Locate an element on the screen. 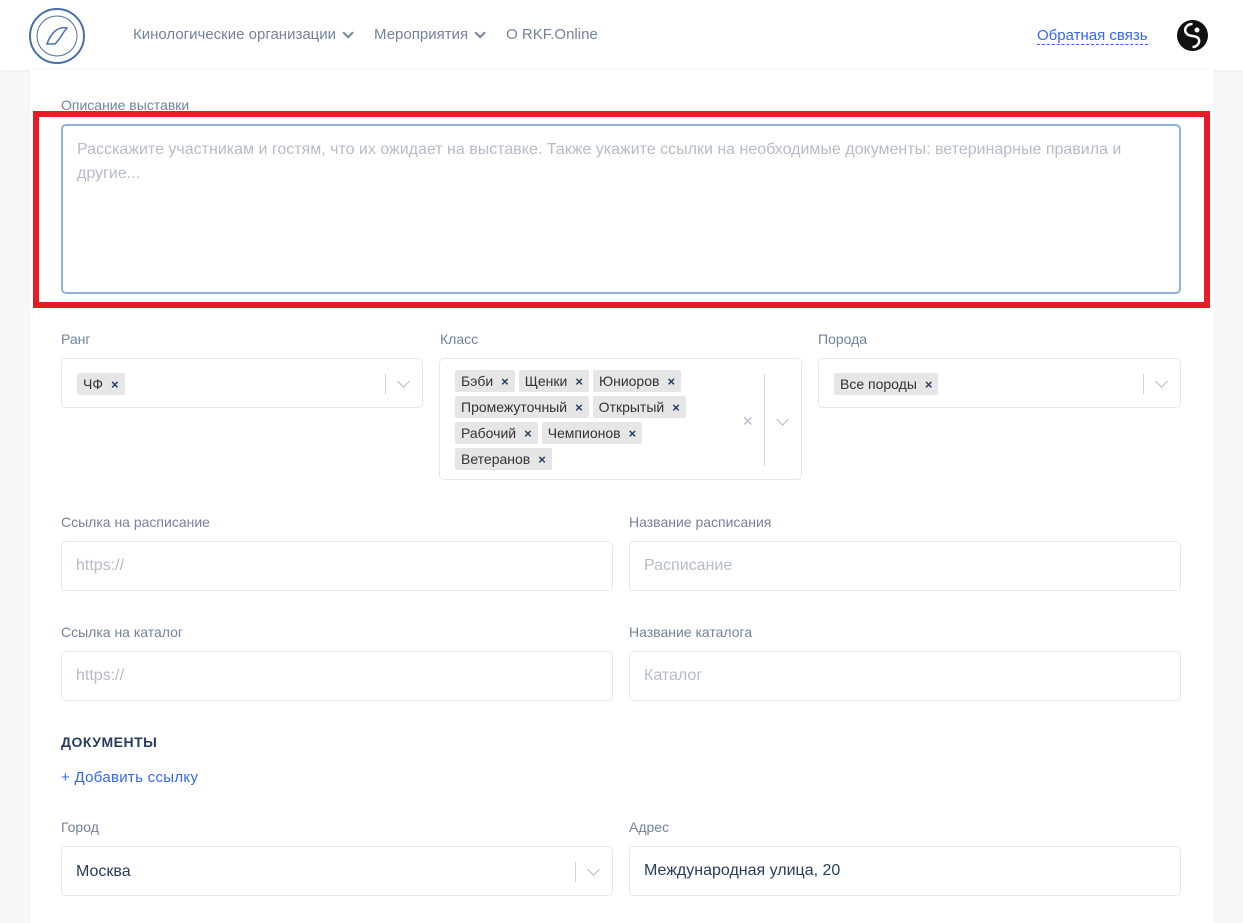 Image resolution: width=1243 pixels, height=923 pixels. class-tag: Бэби × is located at coordinates (485, 381).